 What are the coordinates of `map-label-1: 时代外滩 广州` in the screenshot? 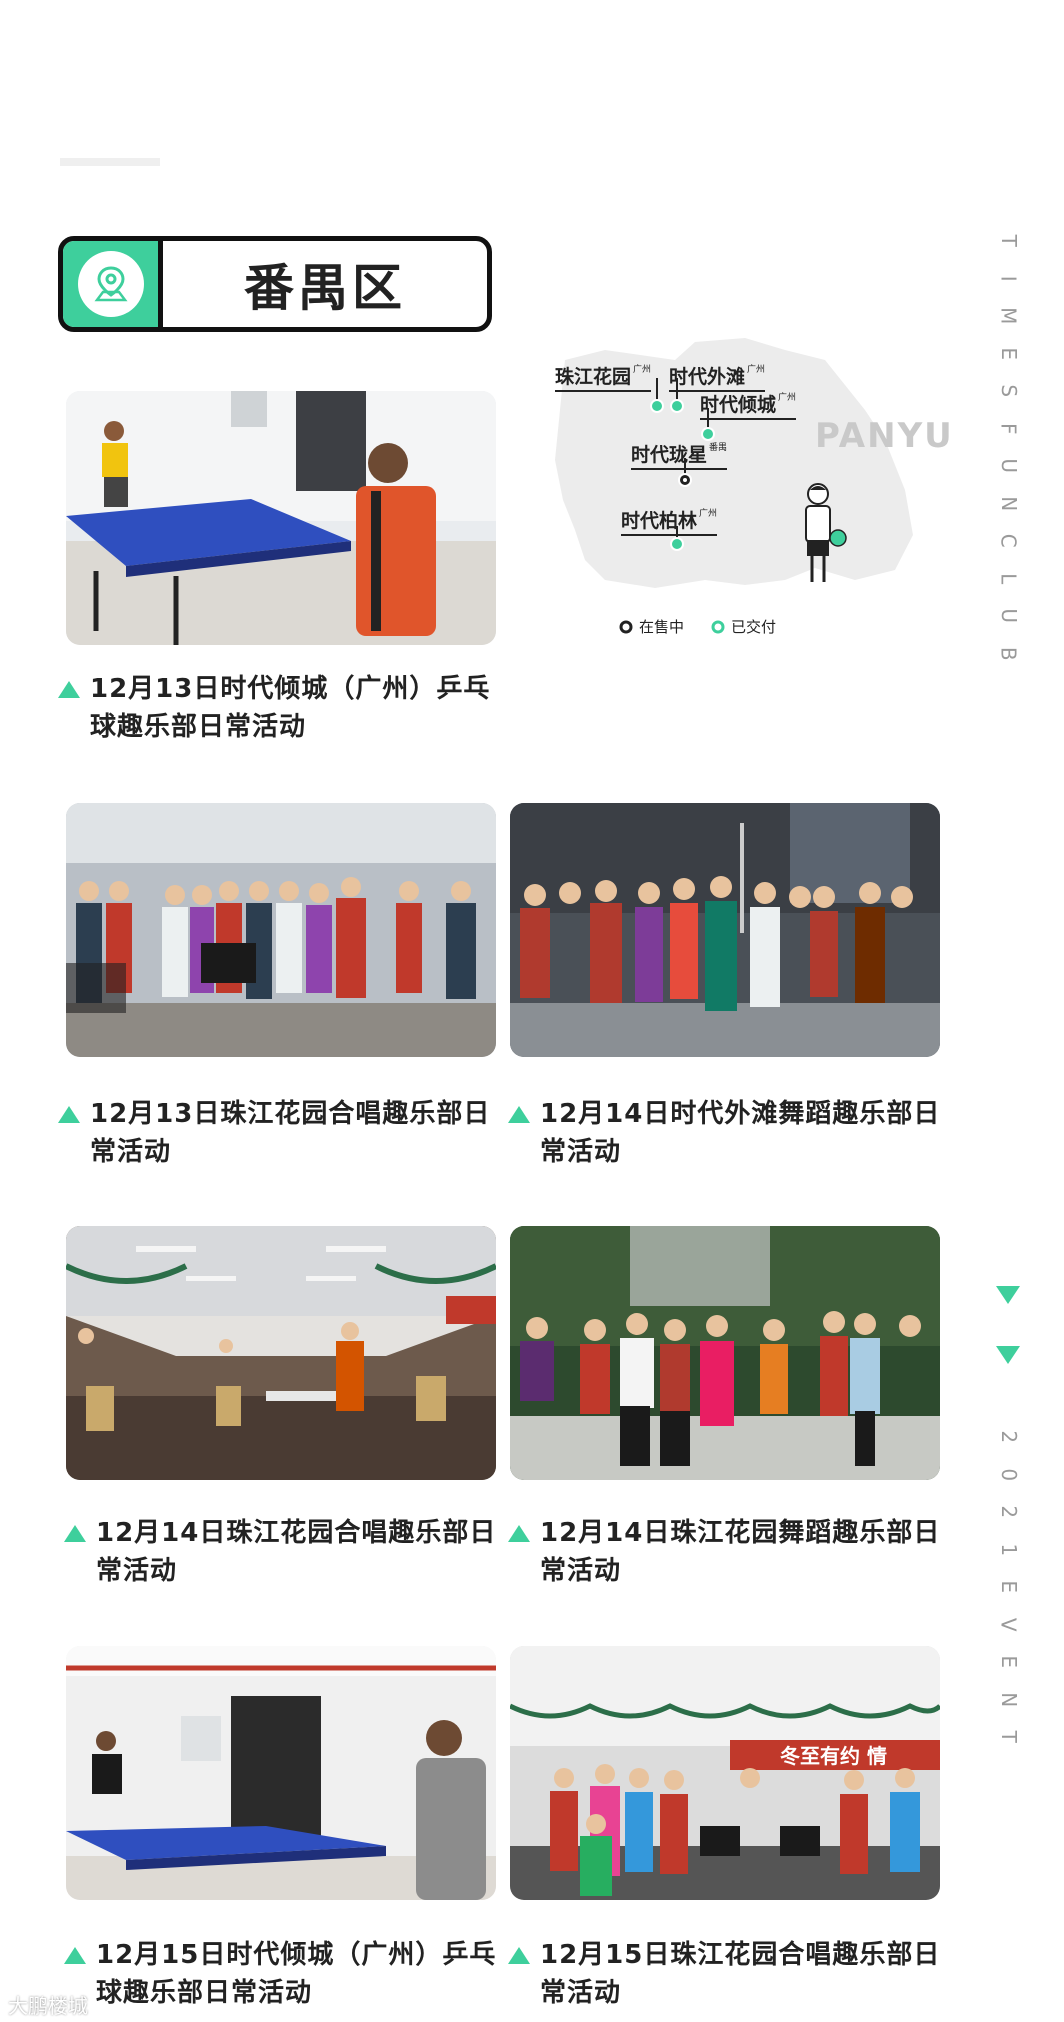 It's located at (717, 377).